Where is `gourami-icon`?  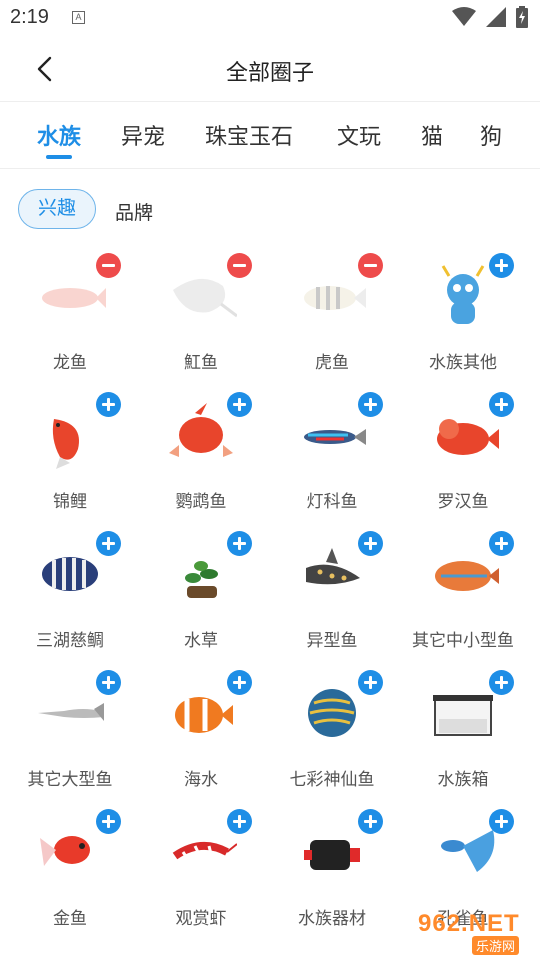 gourami-icon is located at coordinates (467, 576).